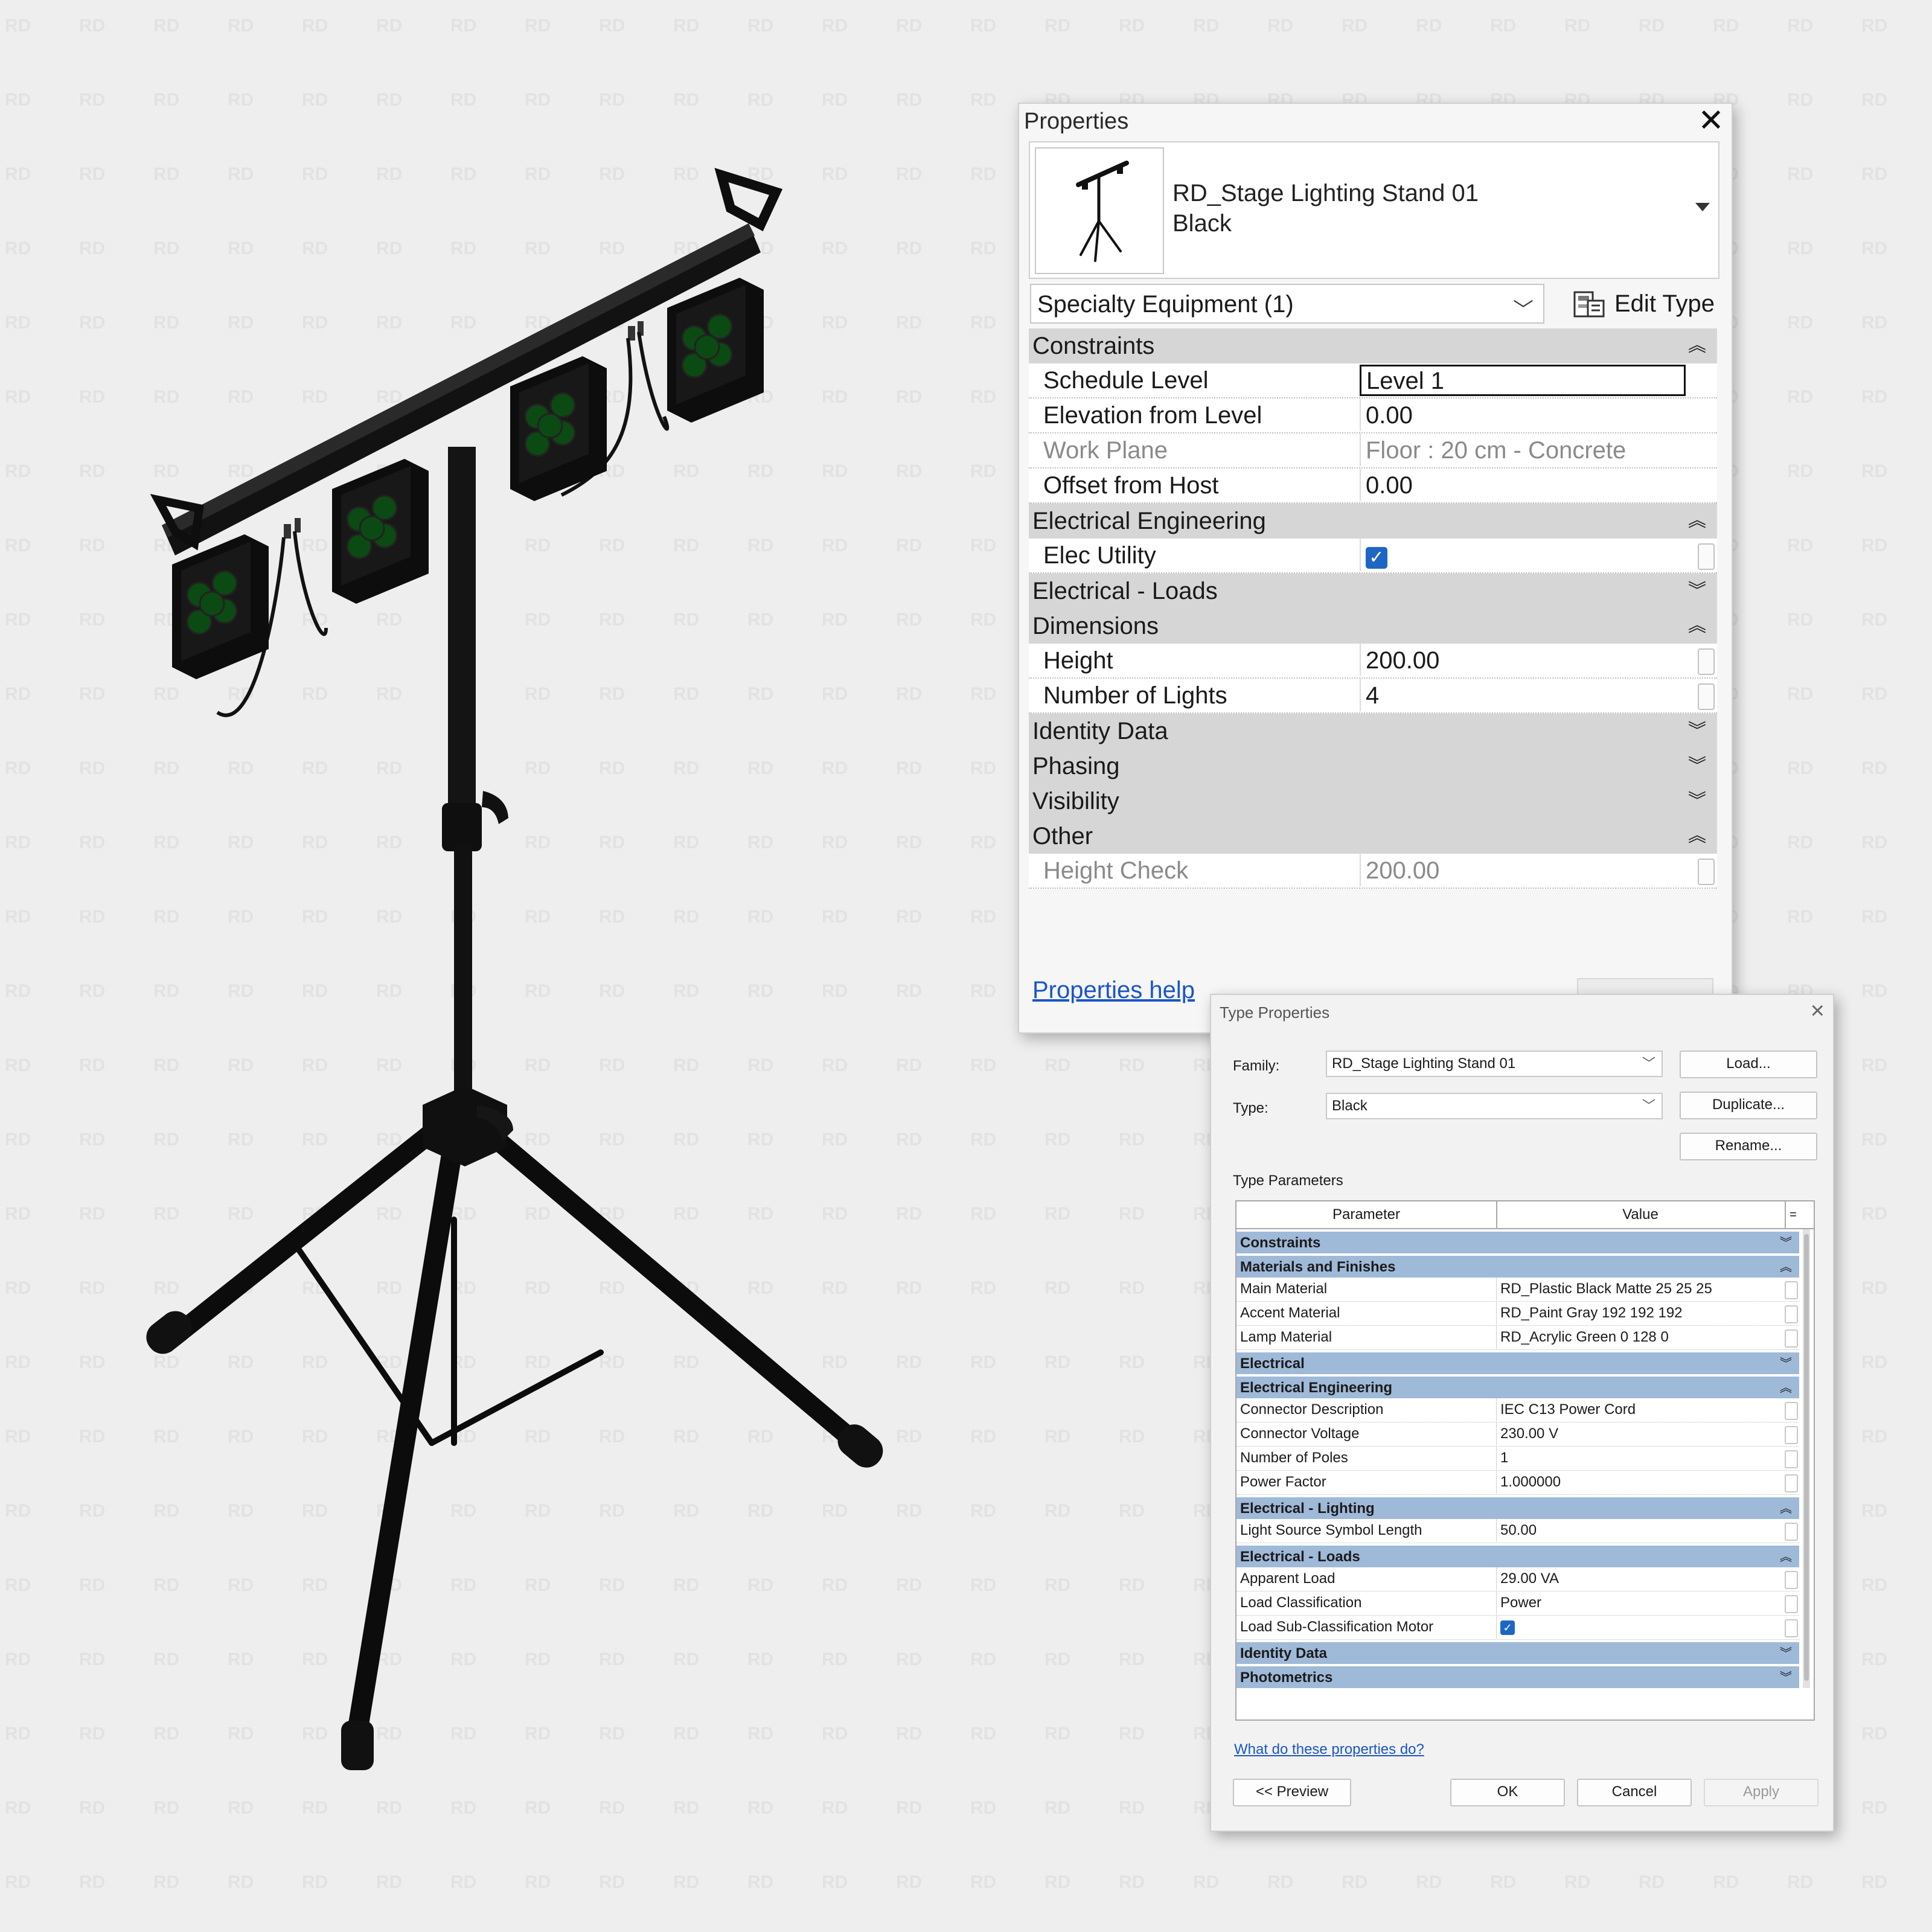  What do you see at coordinates (1518, 1652) in the screenshot?
I see `type-group-header: Identity Data ︾` at bounding box center [1518, 1652].